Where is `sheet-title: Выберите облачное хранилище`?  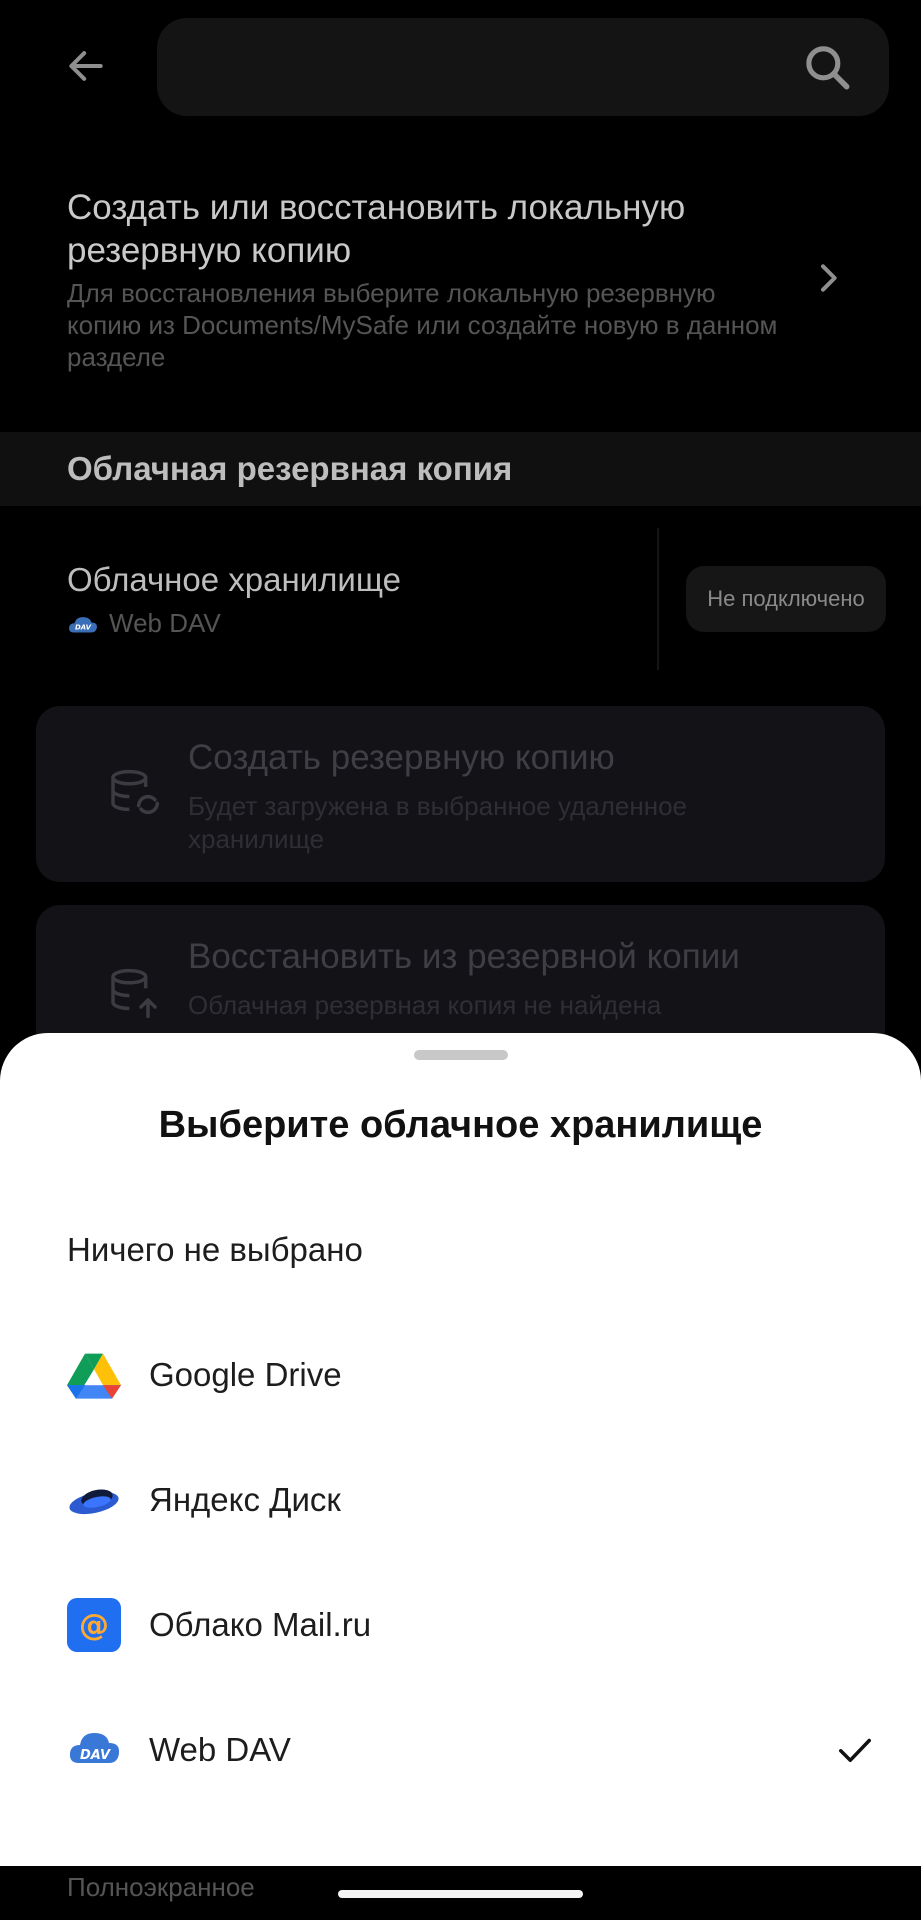
sheet-title: Выберите облачное хранилище is located at coordinates (460, 1125).